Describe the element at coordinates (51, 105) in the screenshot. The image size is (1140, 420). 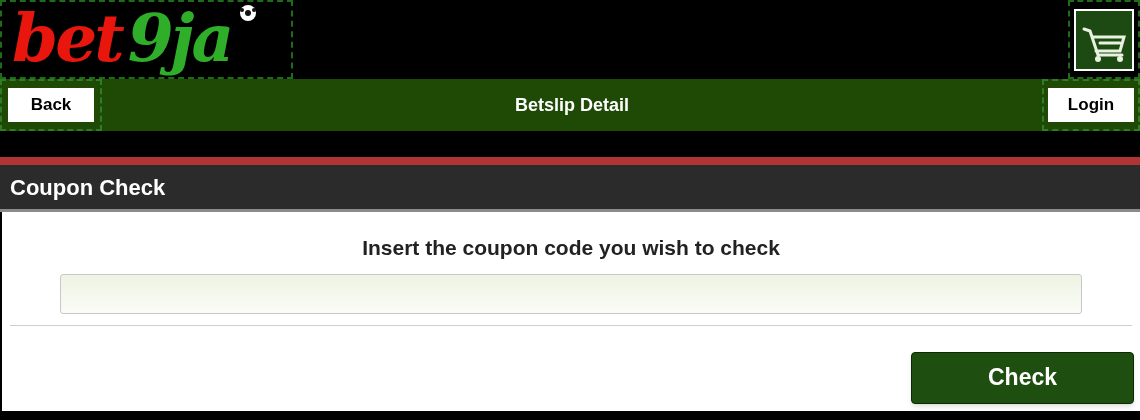
I see `back-button: Back` at that location.